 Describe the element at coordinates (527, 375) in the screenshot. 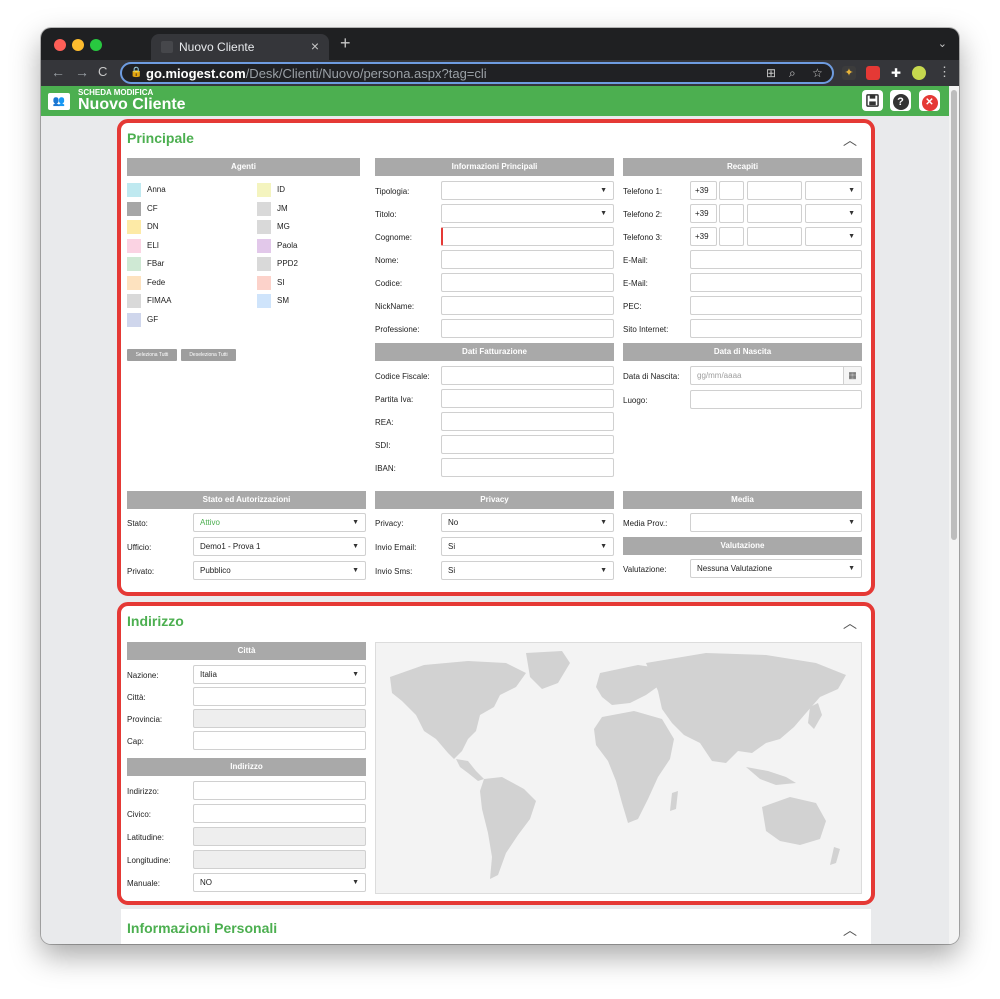

I see `codice-fiscale-input` at that location.